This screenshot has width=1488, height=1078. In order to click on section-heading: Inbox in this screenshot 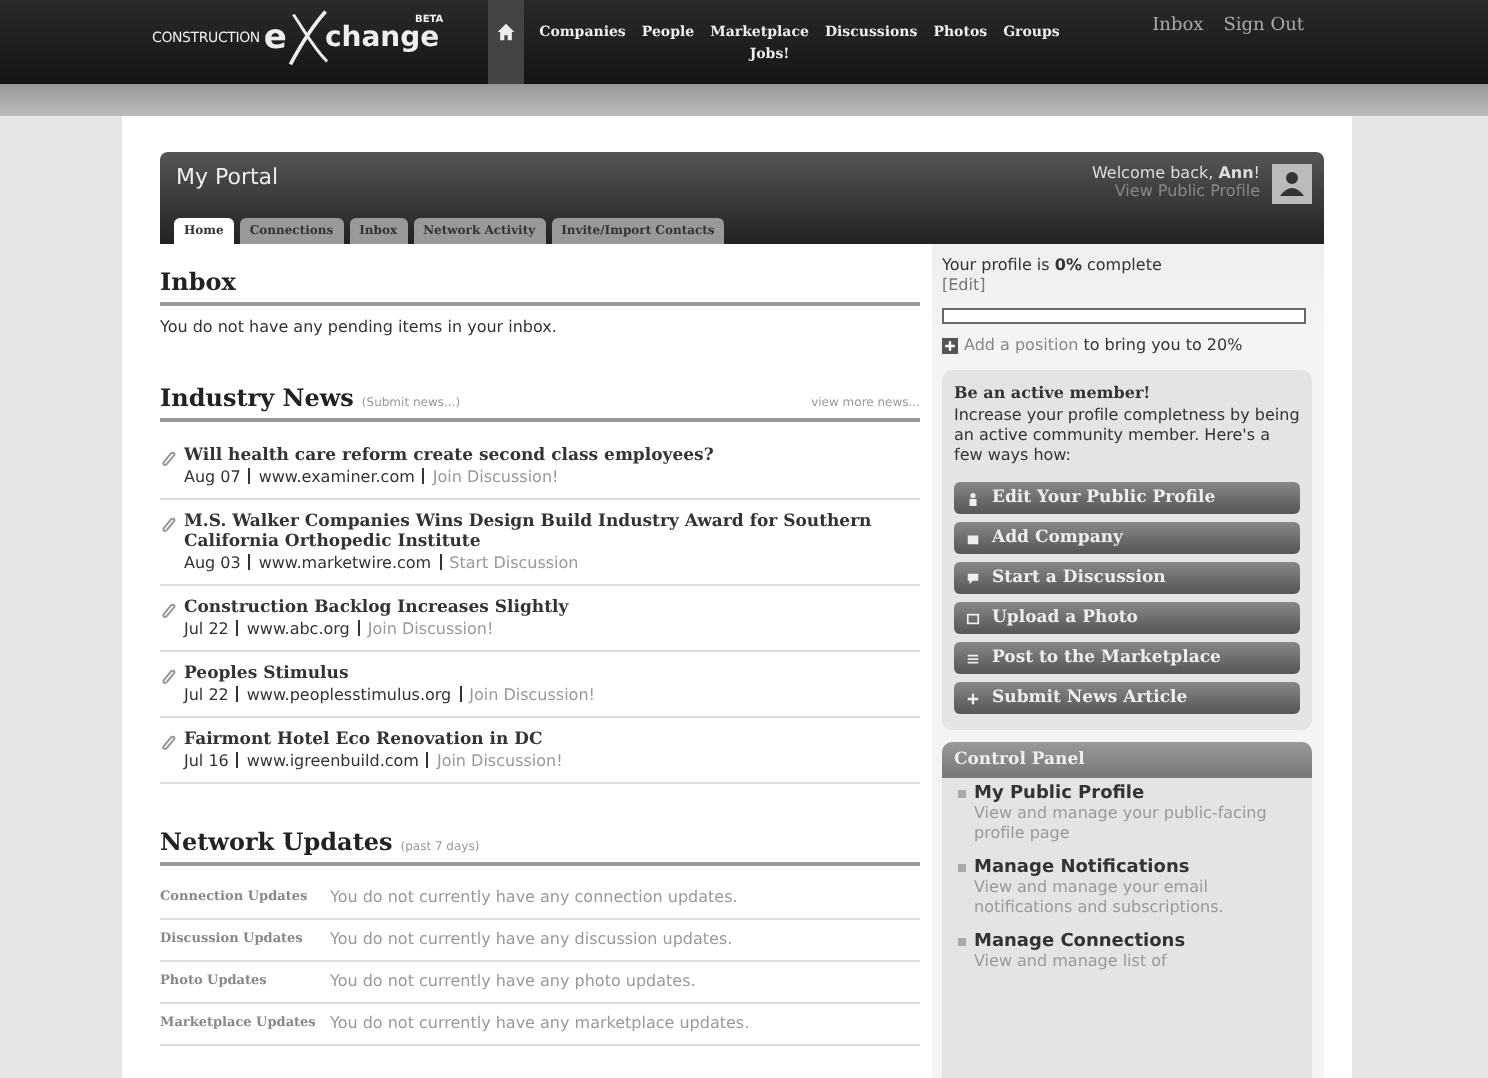, I will do `click(199, 282)`.